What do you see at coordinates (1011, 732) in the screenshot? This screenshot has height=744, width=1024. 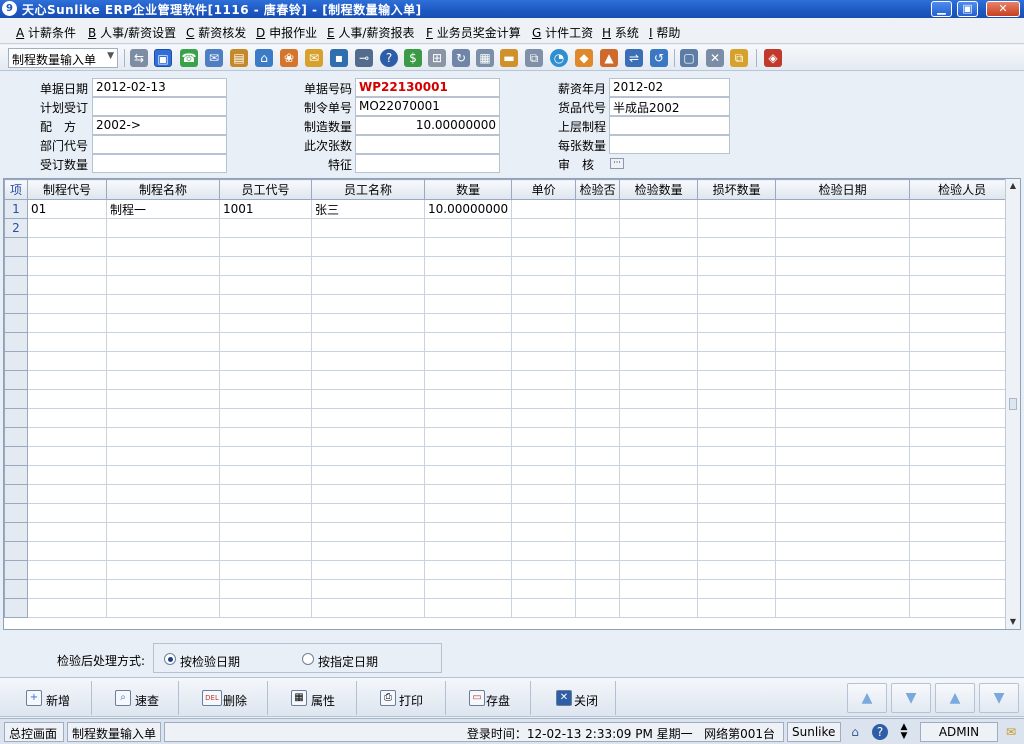 I see `mail-icon: ✉` at bounding box center [1011, 732].